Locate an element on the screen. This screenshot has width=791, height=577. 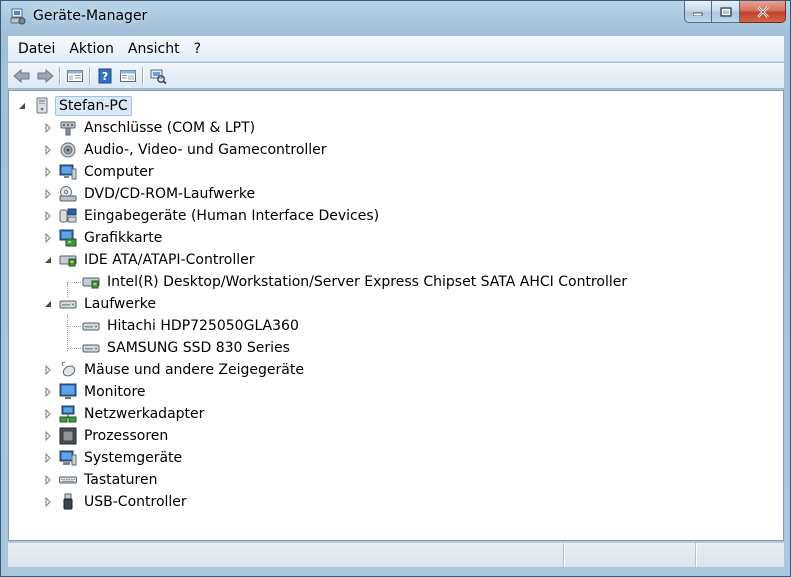
back-button is located at coordinates (21, 76).